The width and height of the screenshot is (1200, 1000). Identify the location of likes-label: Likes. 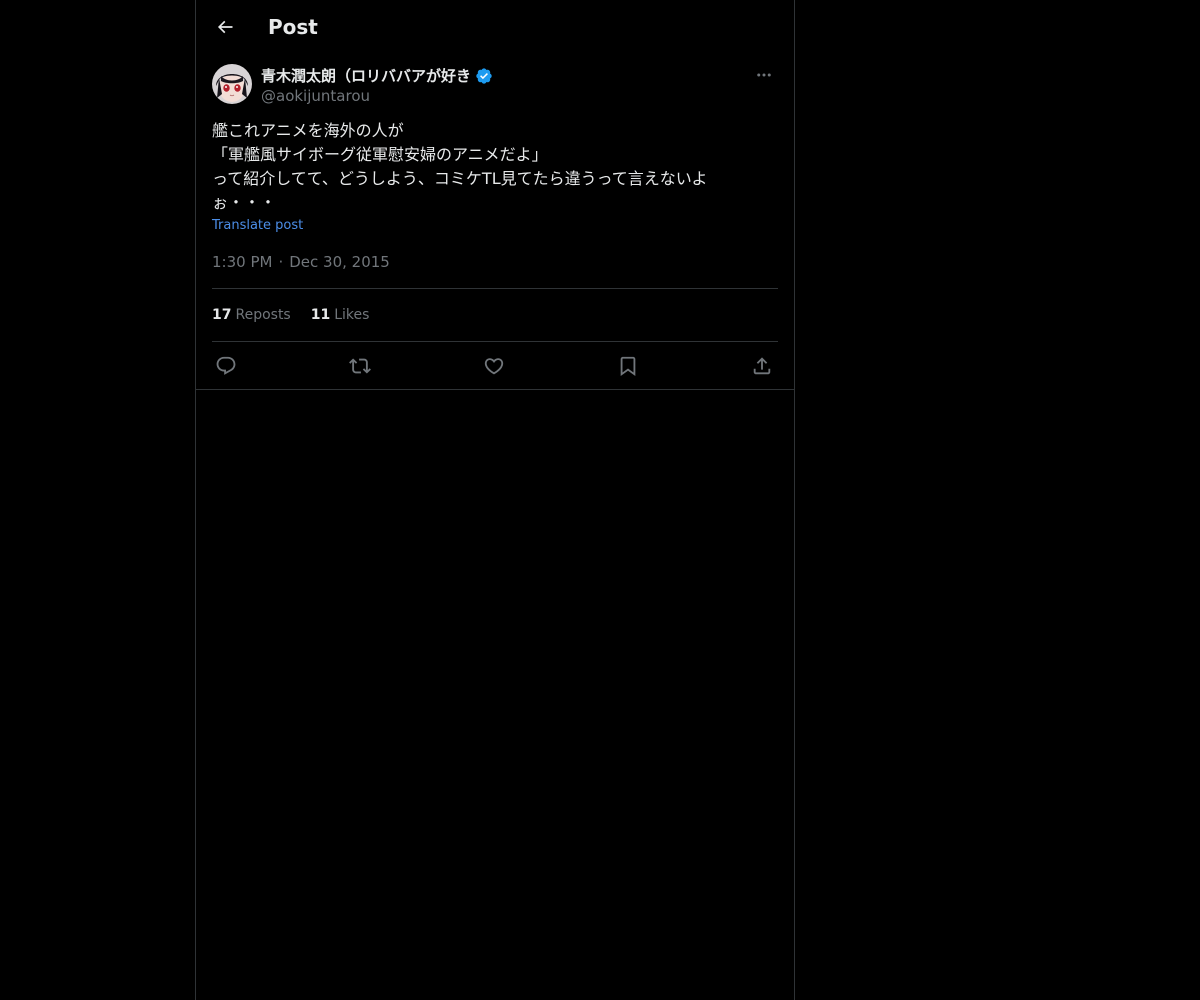
(352, 315).